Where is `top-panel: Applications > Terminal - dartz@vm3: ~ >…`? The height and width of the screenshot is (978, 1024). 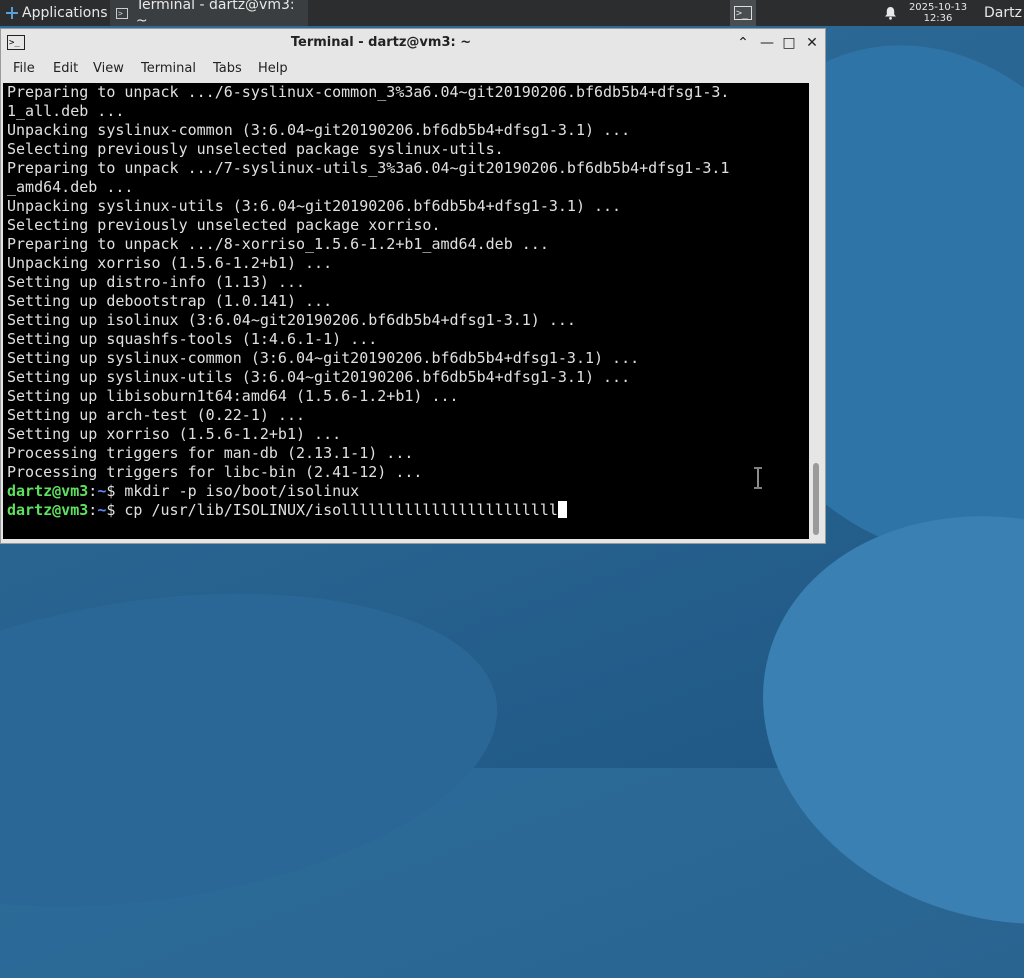 top-panel: Applications > Terminal - dartz@vm3: ~ >… is located at coordinates (512, 14).